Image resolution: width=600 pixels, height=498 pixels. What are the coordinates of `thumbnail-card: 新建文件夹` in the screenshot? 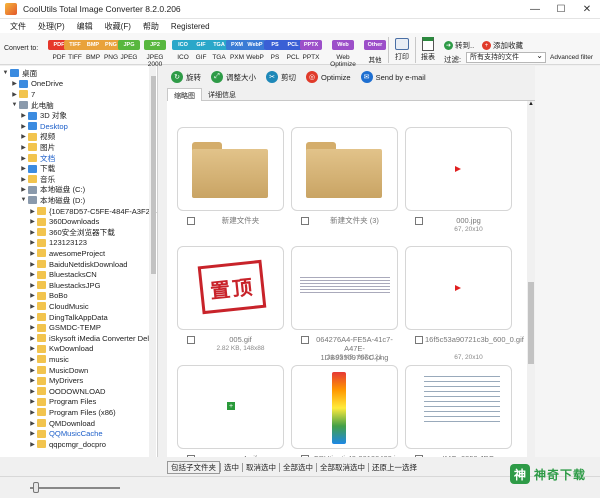 It's located at (230, 176).